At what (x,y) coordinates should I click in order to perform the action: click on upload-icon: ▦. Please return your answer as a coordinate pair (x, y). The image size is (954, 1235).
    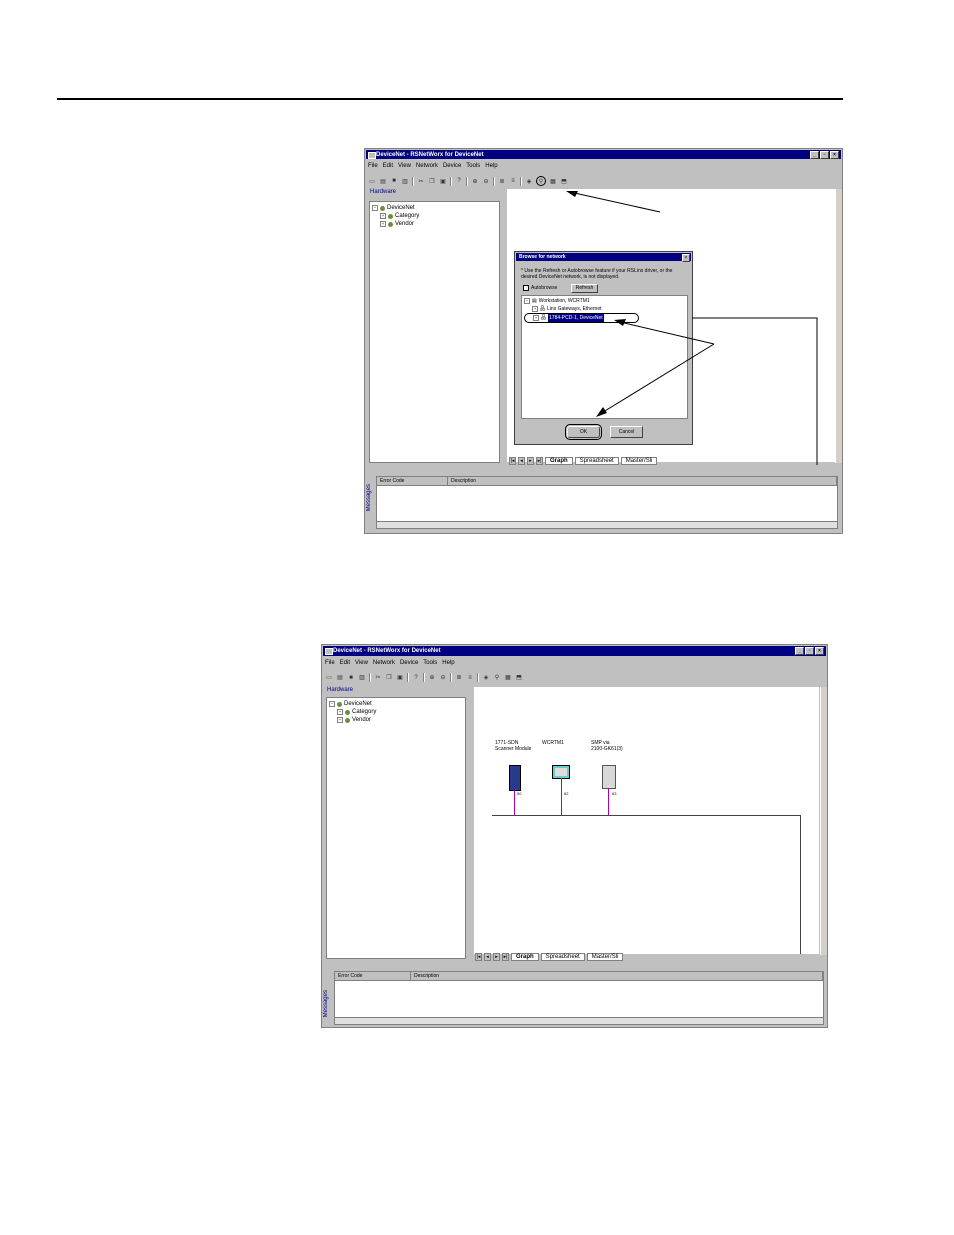
    Looking at the image, I should click on (508, 678).